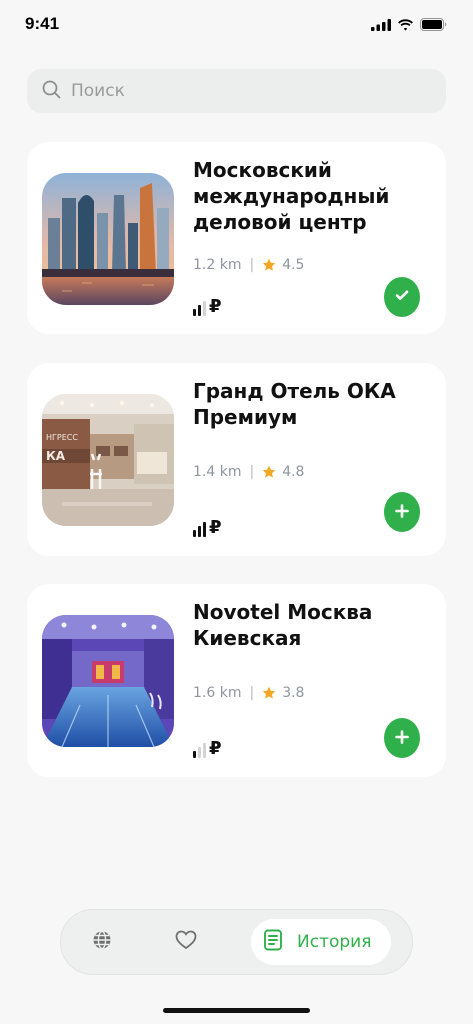 This screenshot has width=473, height=1024. Describe the element at coordinates (236, 24) in the screenshot. I see `status-bar: 9:41` at that location.